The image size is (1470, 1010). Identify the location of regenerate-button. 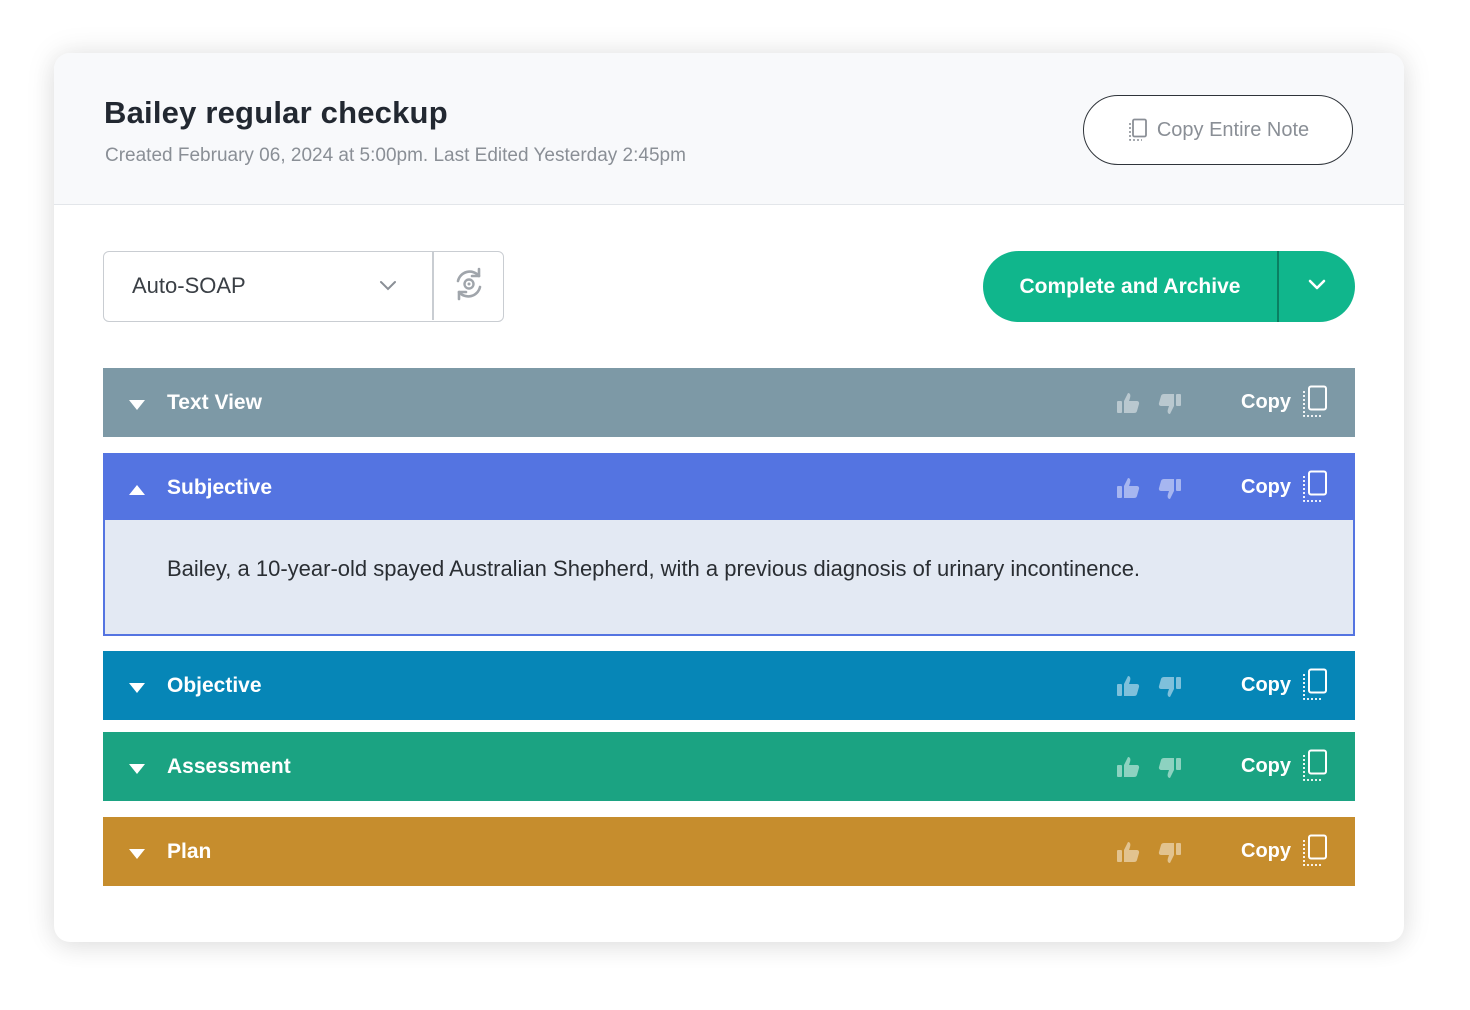
(468, 286).